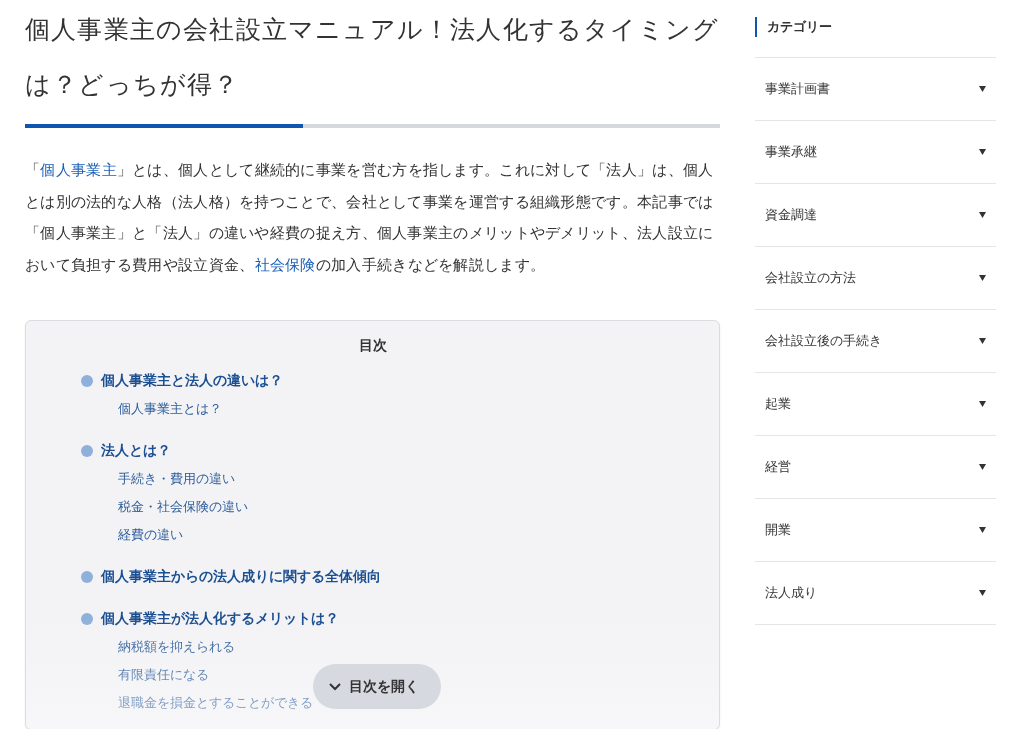  I want to click on category-item: 事業計画書, so click(875, 88).